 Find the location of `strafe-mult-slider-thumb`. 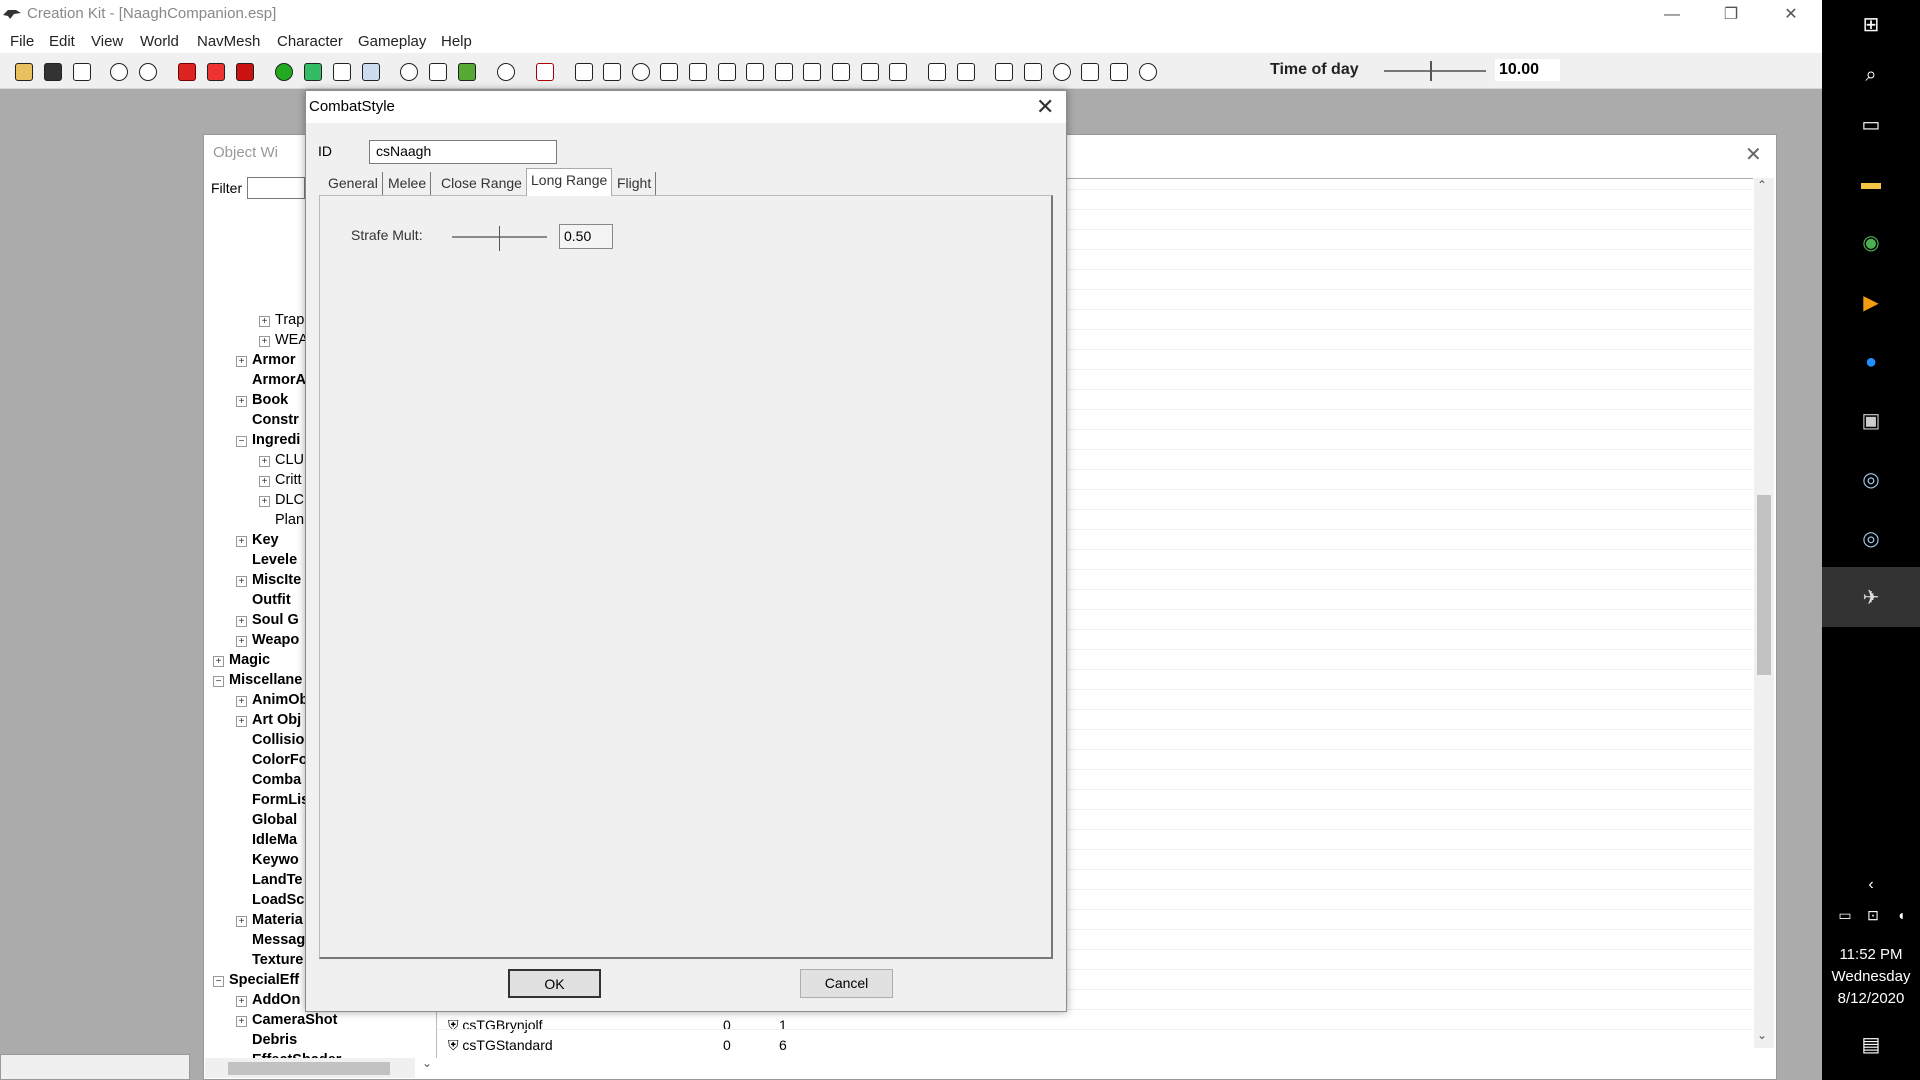

strafe-mult-slider-thumb is located at coordinates (502, 238).